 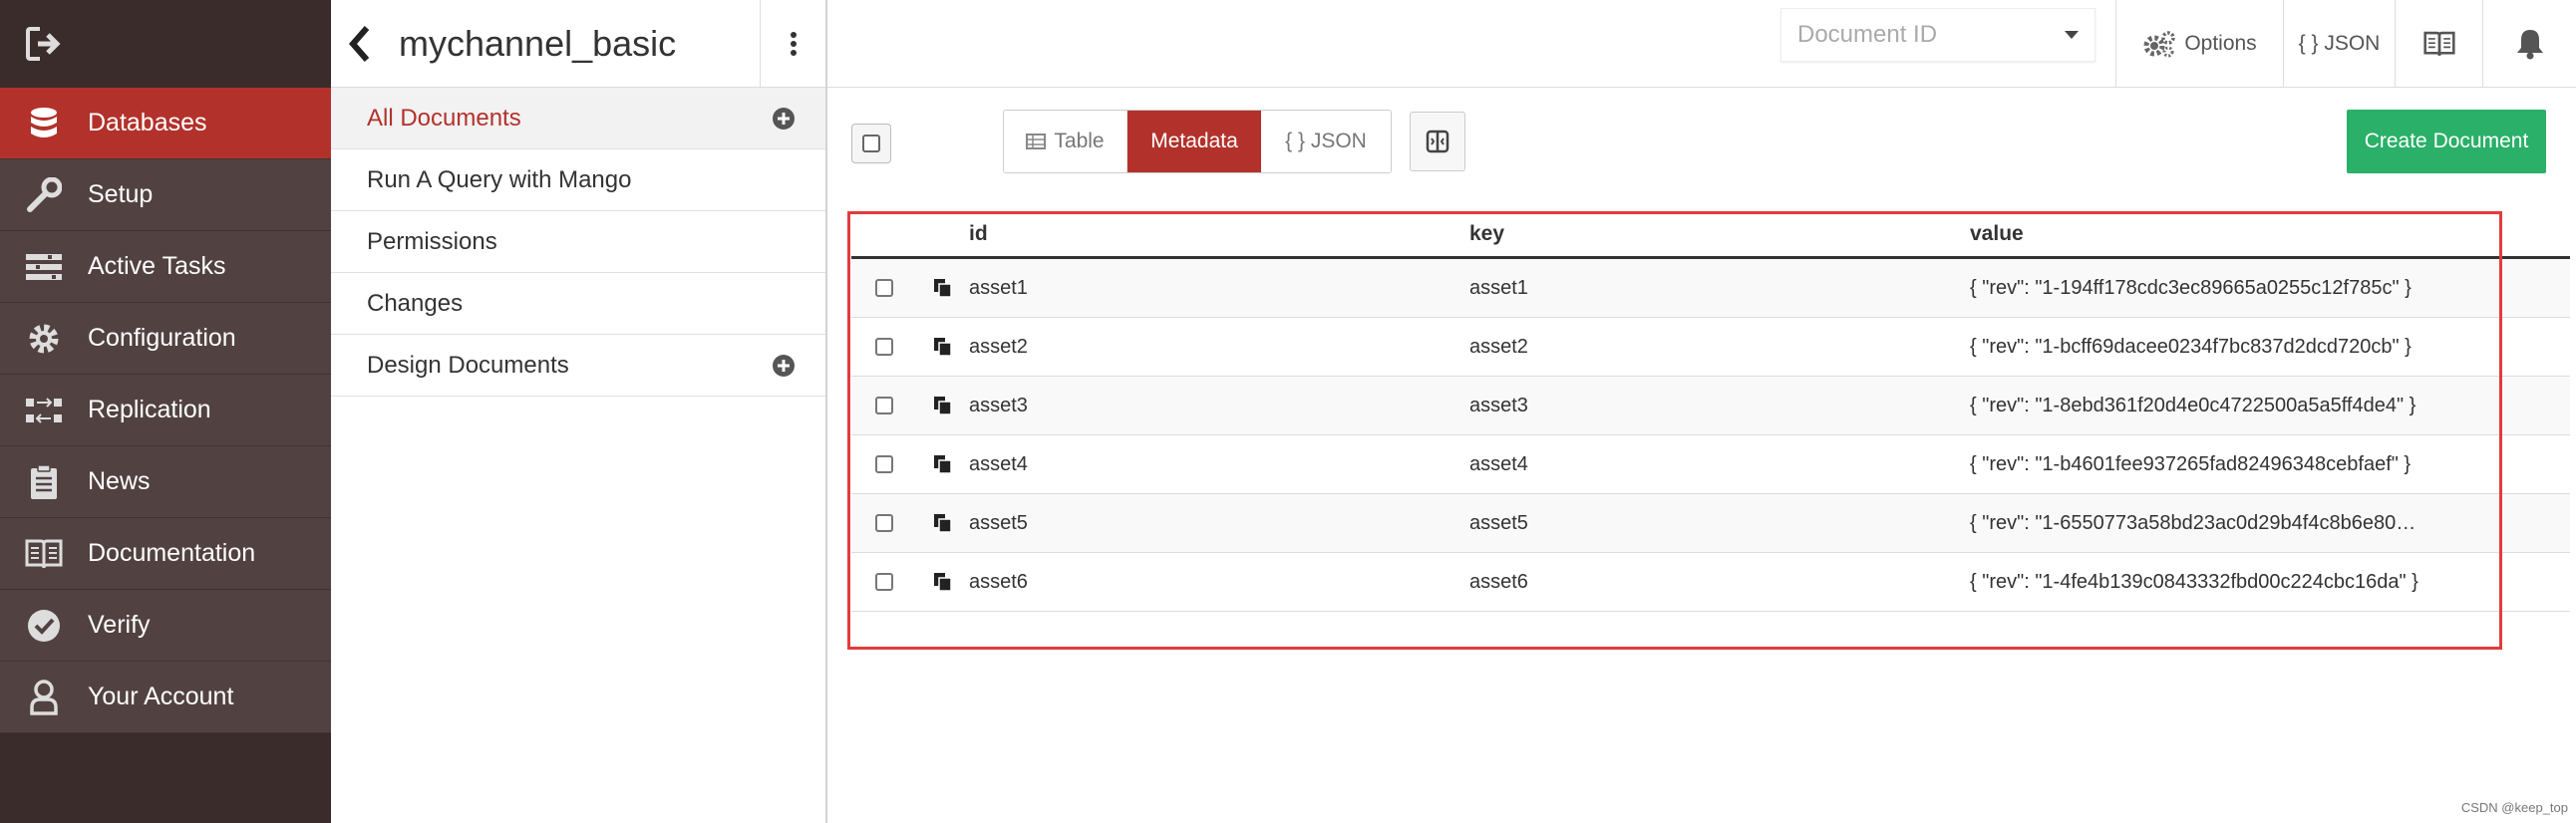 I want to click on sidebar-item-label: Run A Query with Mango, so click(x=499, y=179).